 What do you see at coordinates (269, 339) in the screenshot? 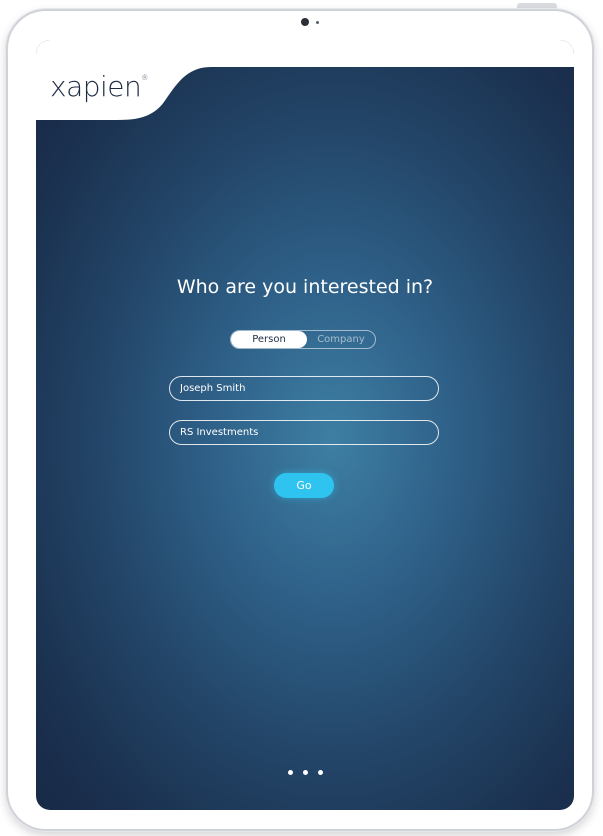
I see `toggle-option-person: Person` at bounding box center [269, 339].